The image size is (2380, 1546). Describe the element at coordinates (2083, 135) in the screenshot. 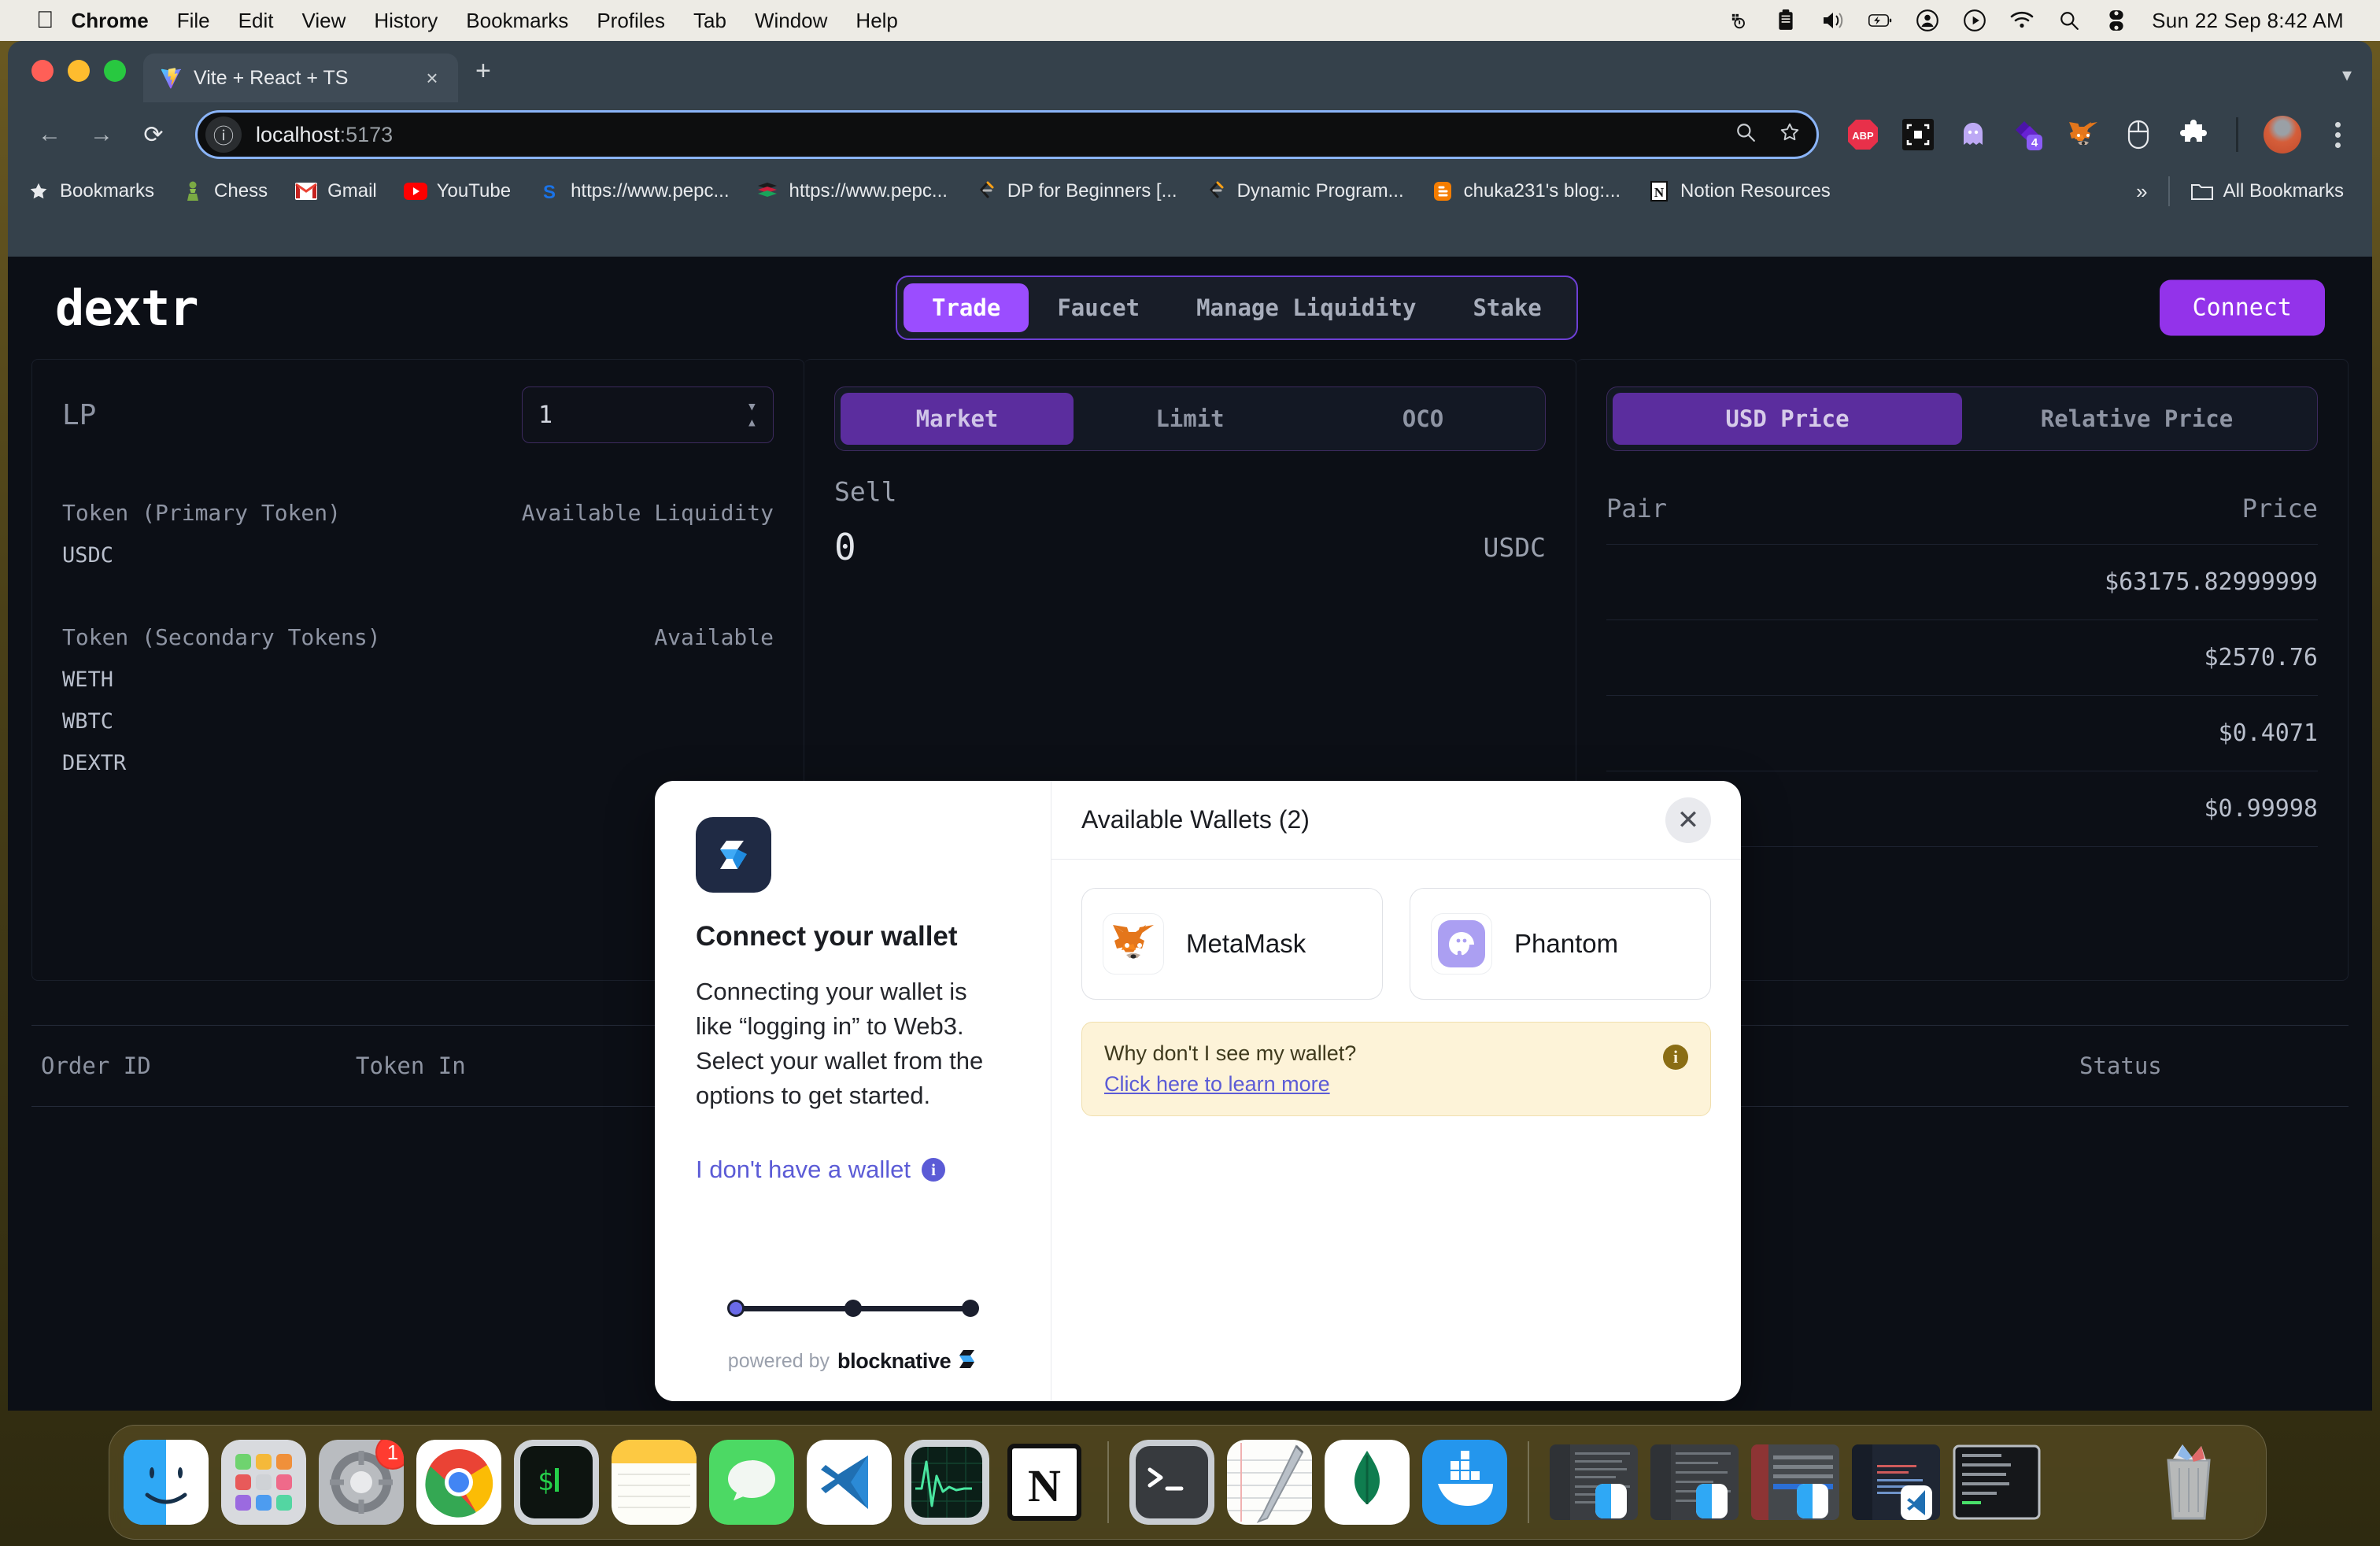

I see `metamask-icon` at that location.